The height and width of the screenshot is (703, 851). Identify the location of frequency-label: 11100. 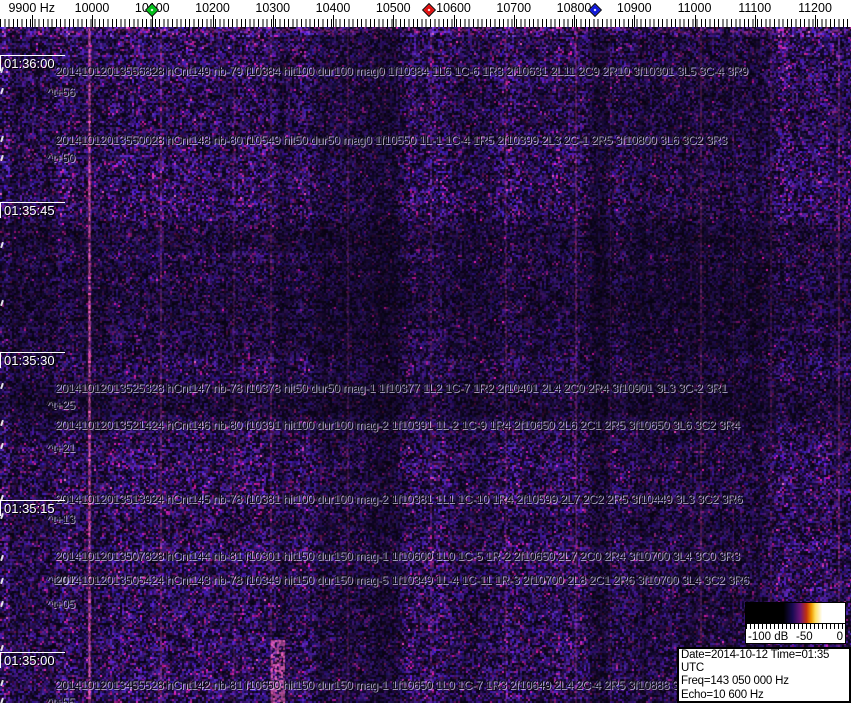
(755, 8).